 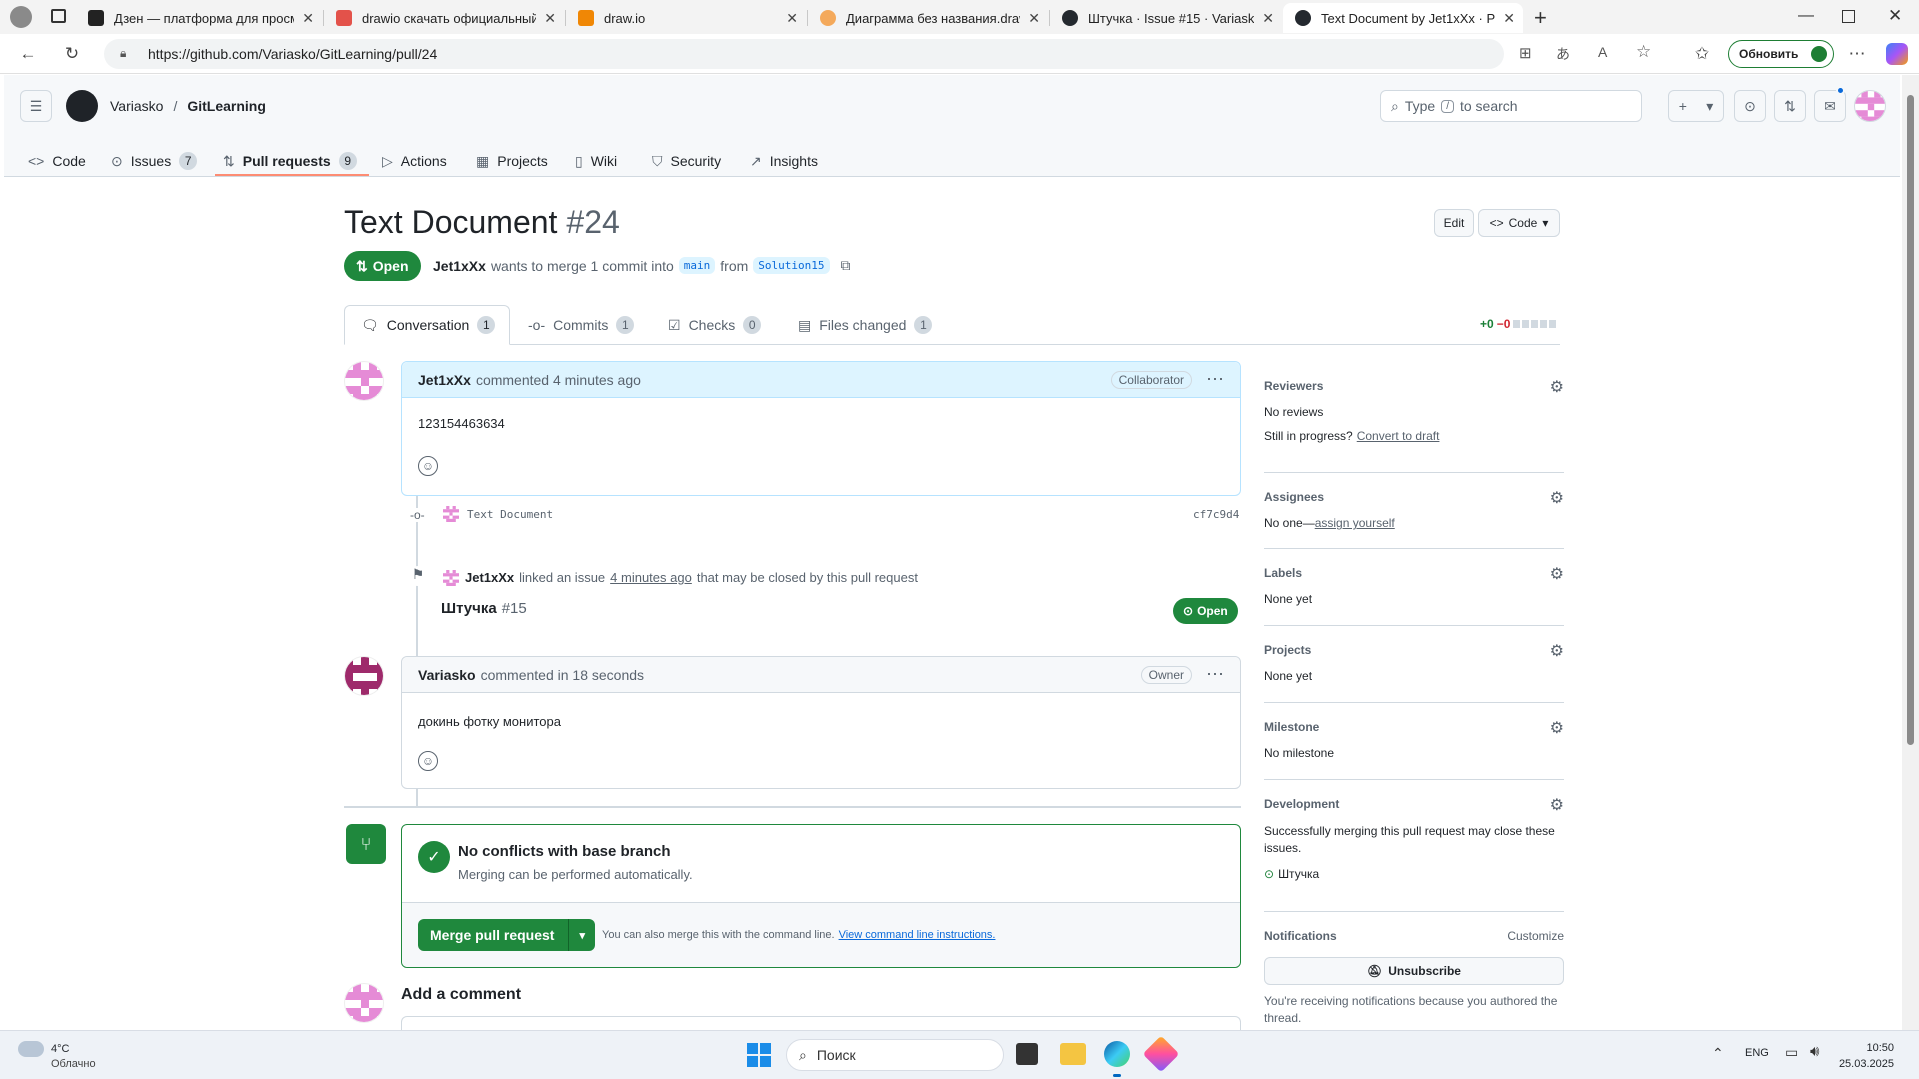 I want to click on browser-tab: drawio скачать официальный сайт ✕, so click(x=444, y=18).